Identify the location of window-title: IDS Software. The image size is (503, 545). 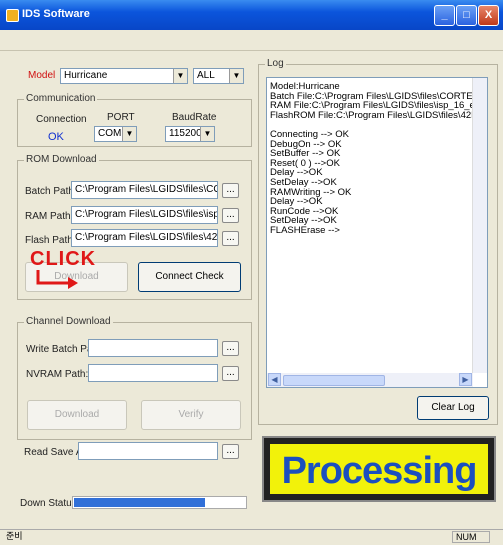
(56, 14).